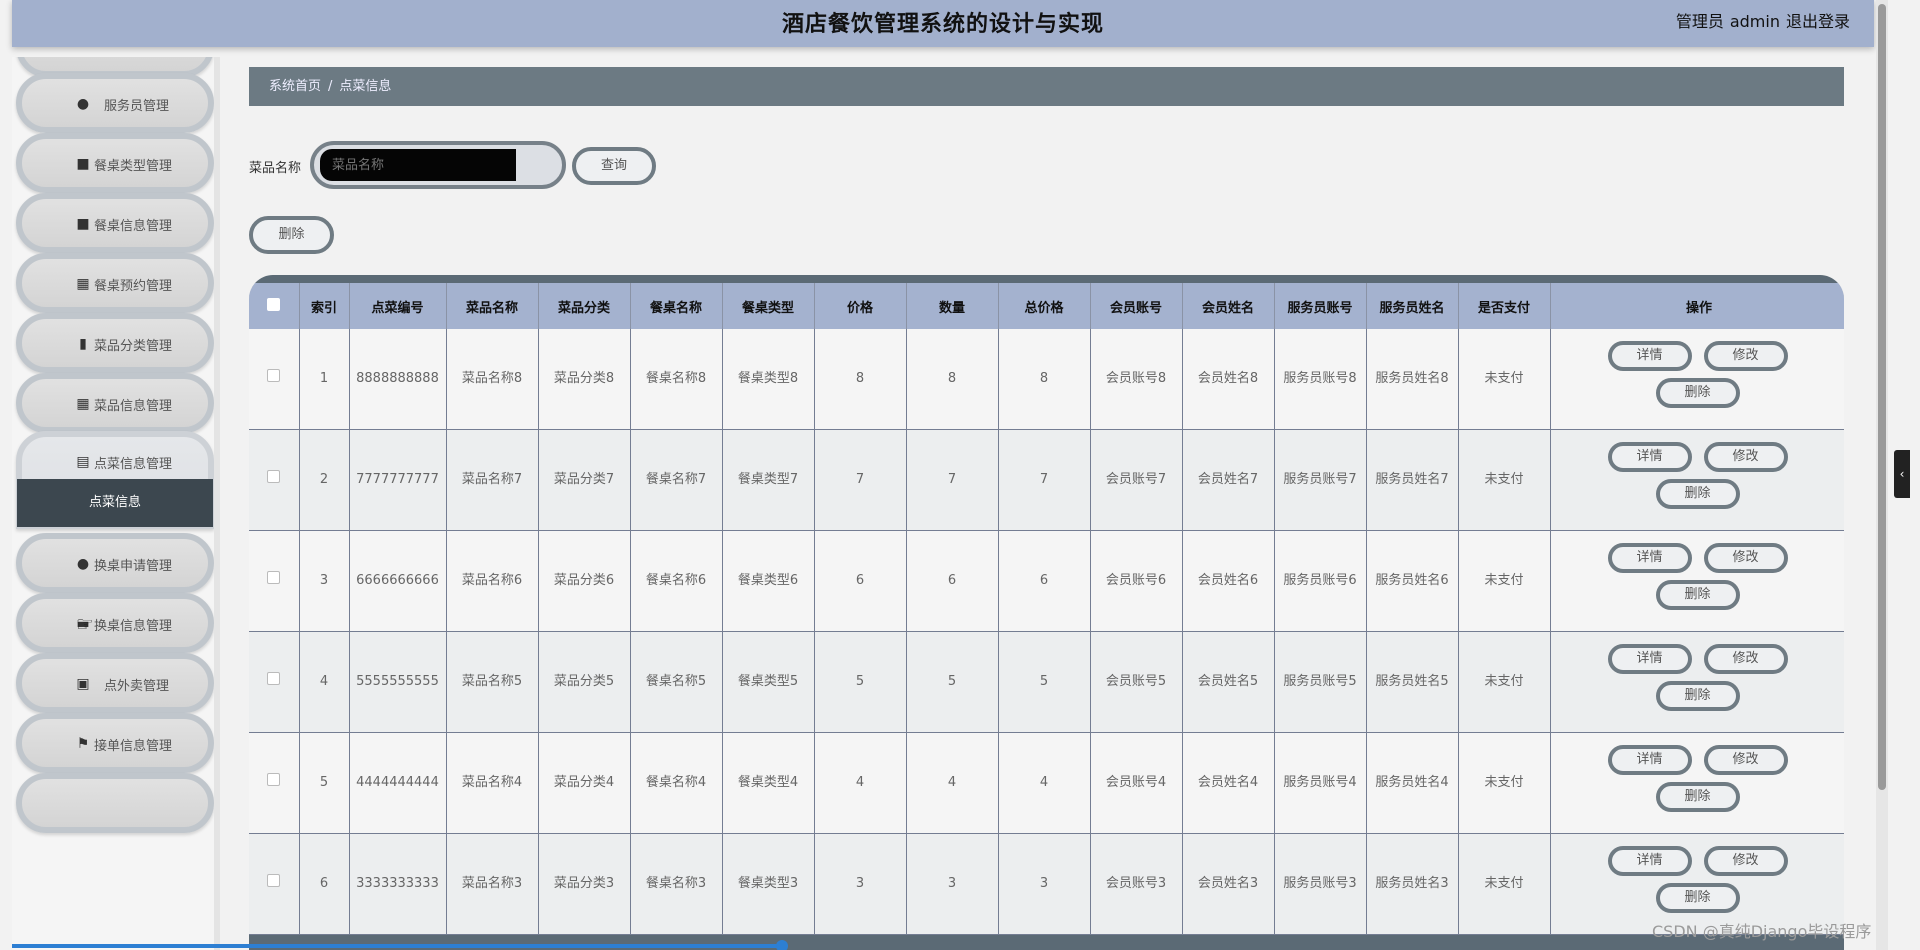 Image resolution: width=1920 pixels, height=950 pixels. Describe the element at coordinates (492, 581) in the screenshot. I see `table-cell: 菜品名称6` at that location.